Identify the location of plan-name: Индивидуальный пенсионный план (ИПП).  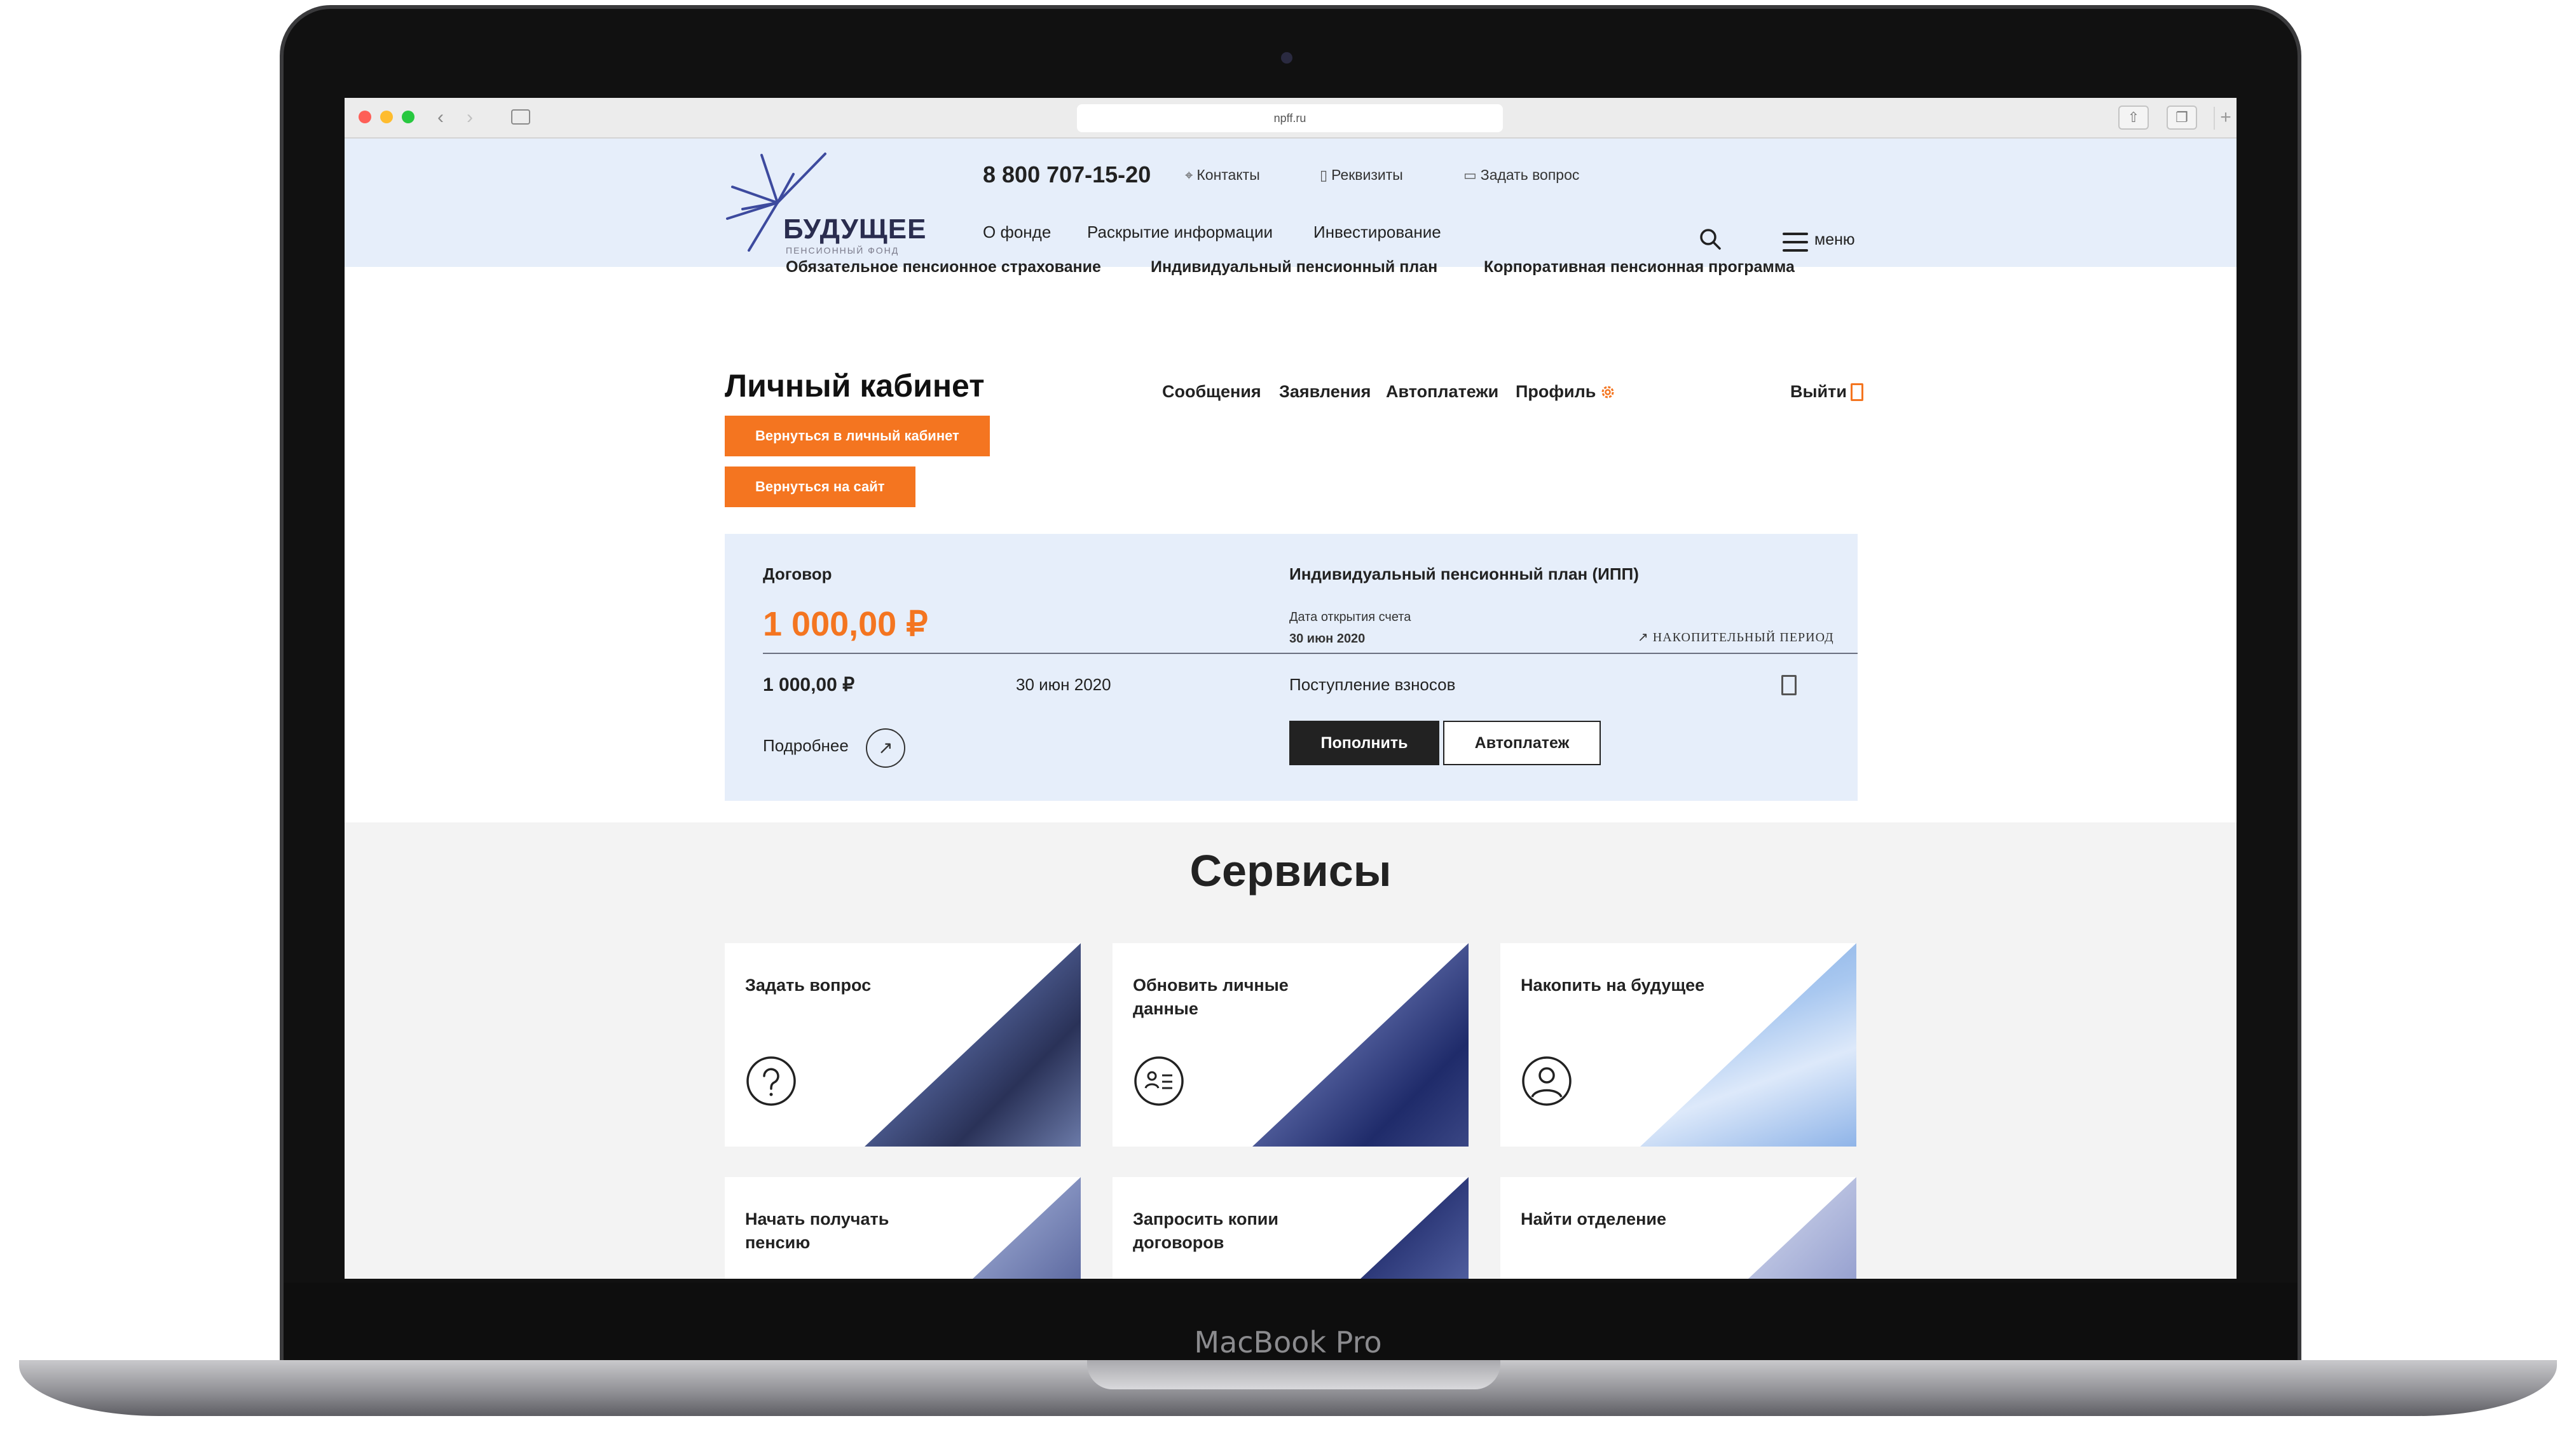
(1464, 573).